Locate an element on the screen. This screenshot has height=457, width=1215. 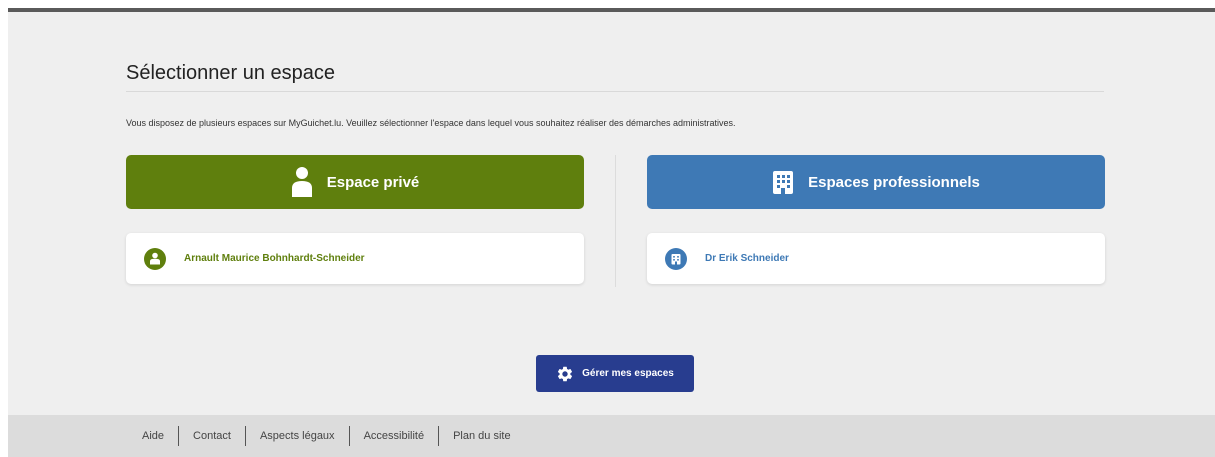
gear-icon is located at coordinates (565, 374).